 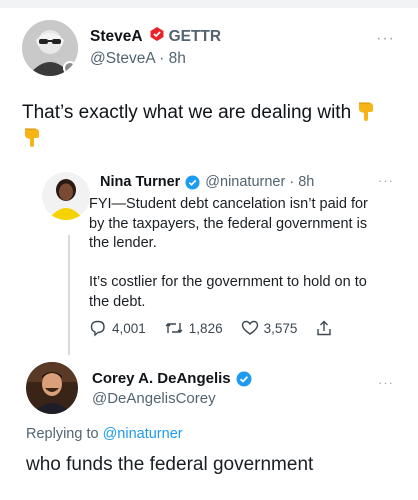 What do you see at coordinates (280, 328) in the screenshot?
I see `like-count: 3,575` at bounding box center [280, 328].